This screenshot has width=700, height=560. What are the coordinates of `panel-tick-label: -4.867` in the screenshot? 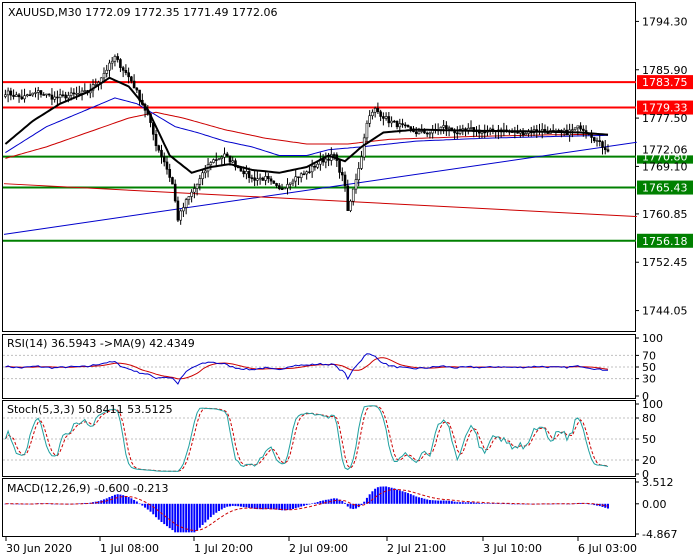 It's located at (659, 534).